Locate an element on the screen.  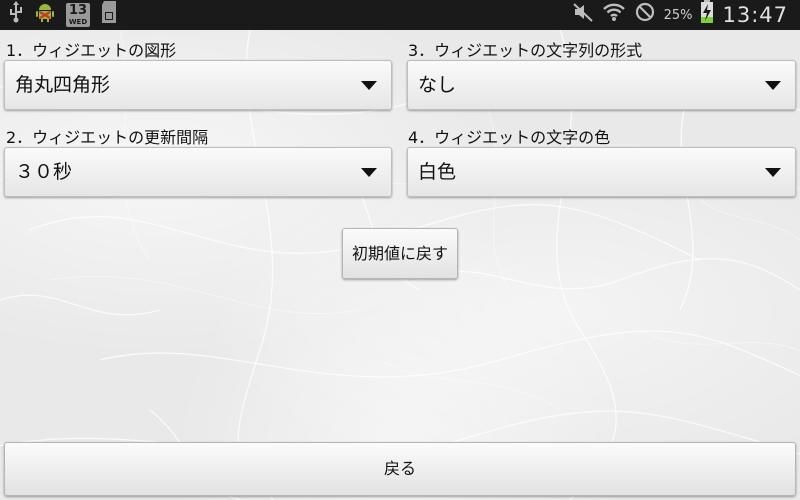
status-bar-notifications: 13 WED is located at coordinates (64, 15).